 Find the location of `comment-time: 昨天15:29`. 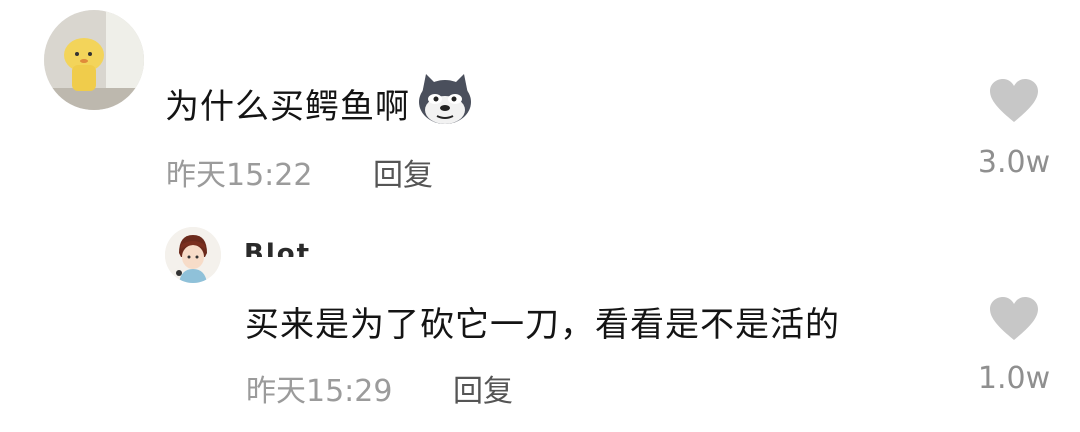

comment-time: 昨天15:29 is located at coordinates (319, 391).